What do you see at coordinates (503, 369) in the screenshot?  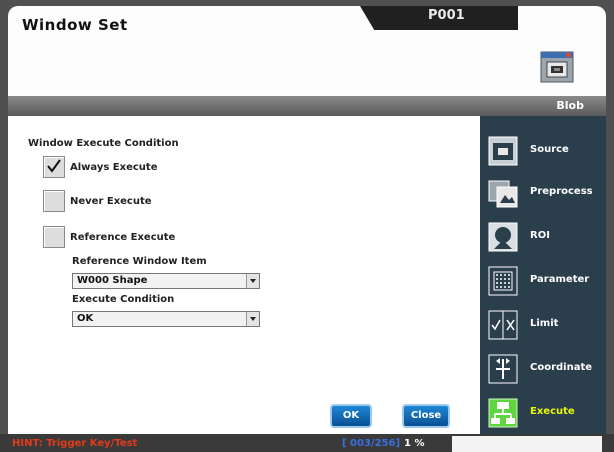 I see `coordinate-icon` at bounding box center [503, 369].